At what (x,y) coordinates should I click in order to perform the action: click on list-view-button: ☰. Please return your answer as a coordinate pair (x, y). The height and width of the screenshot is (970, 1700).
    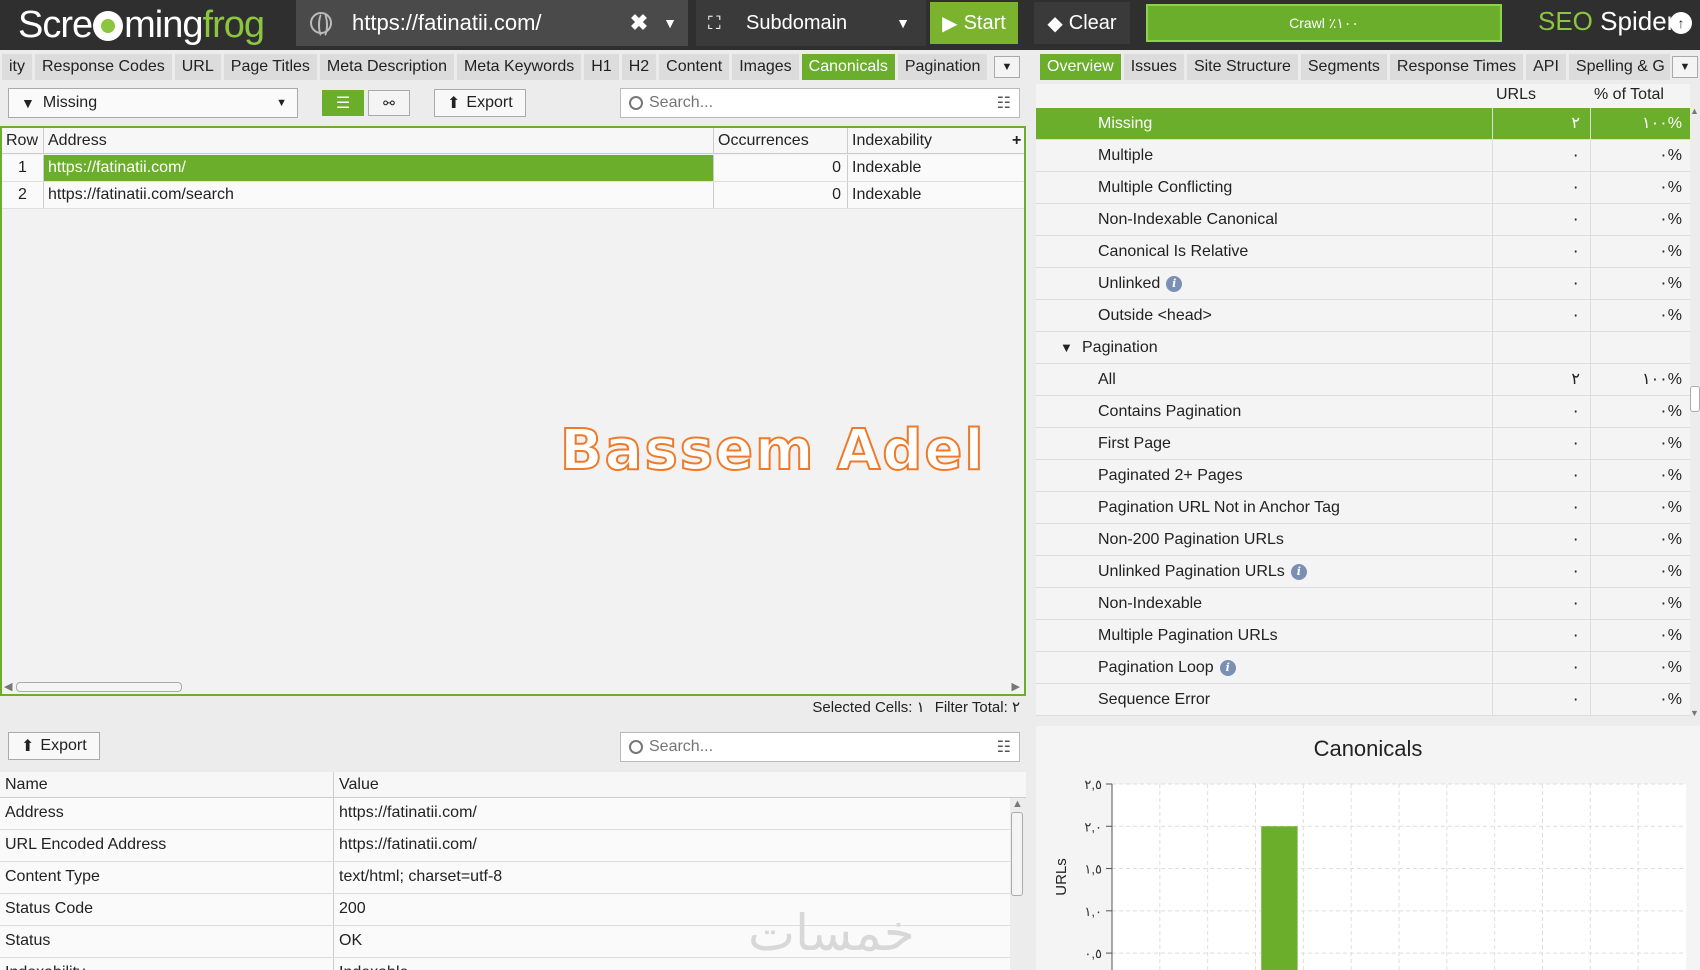
    Looking at the image, I should click on (343, 103).